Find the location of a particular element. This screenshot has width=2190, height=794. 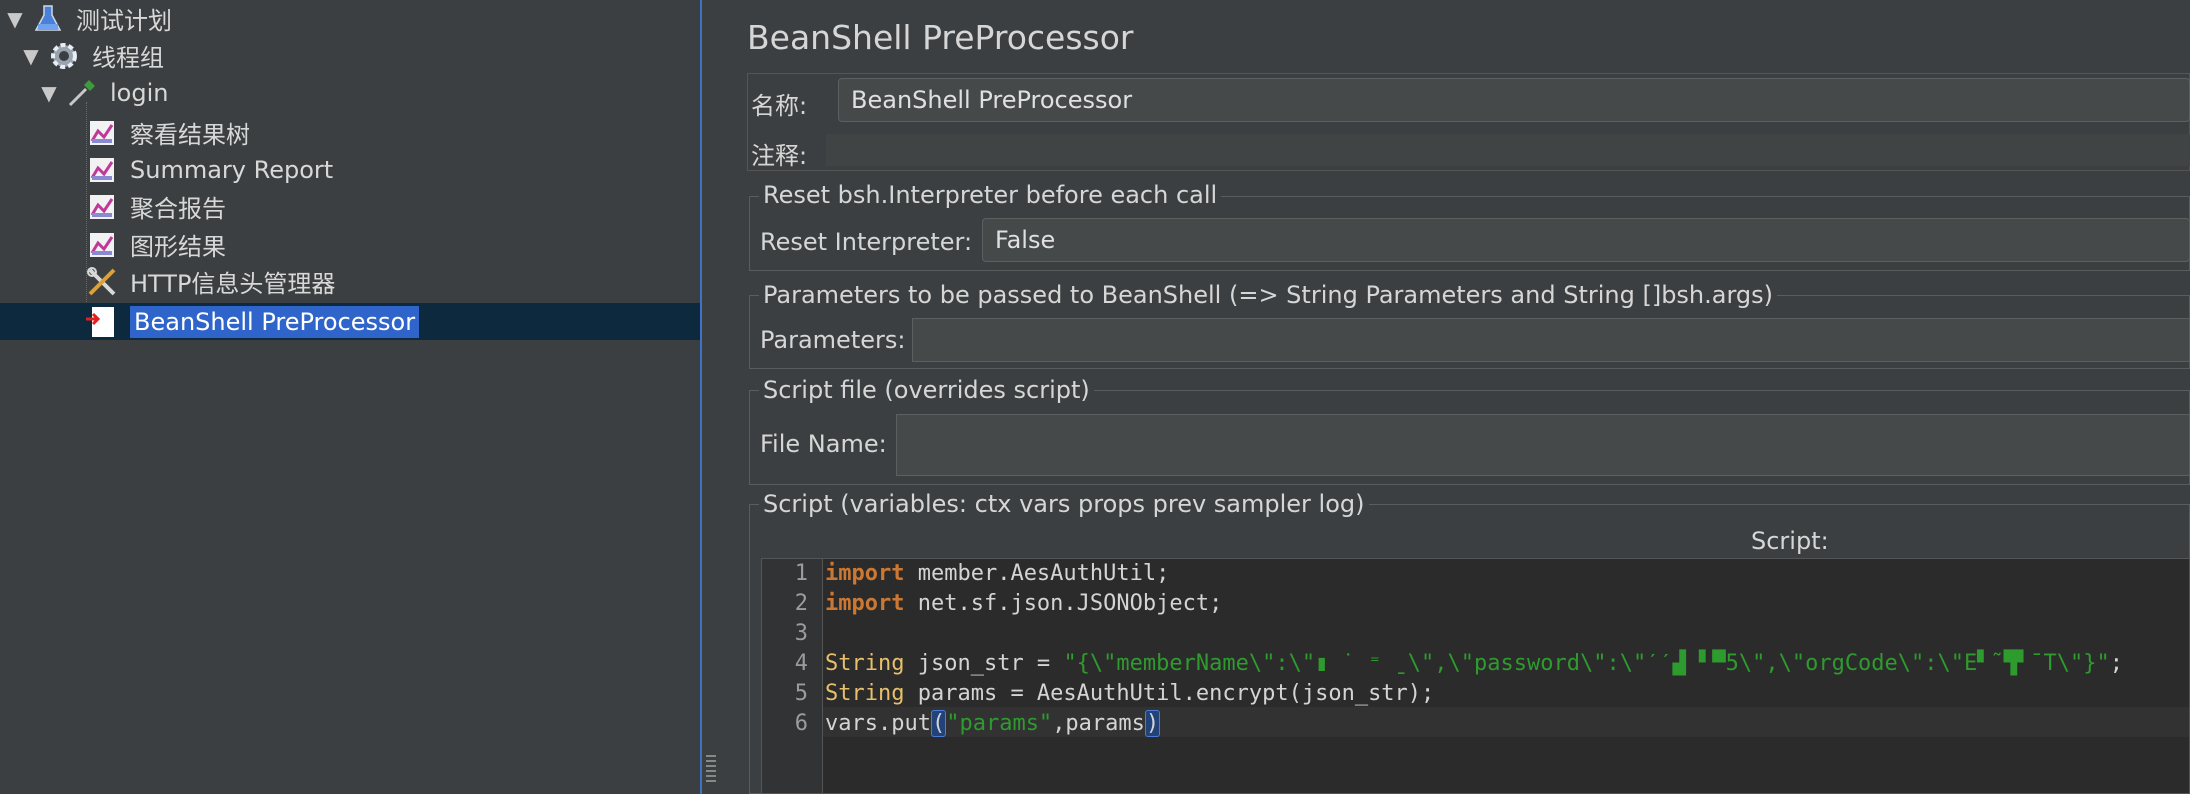

splitter-grip-icon is located at coordinates (711, 767).